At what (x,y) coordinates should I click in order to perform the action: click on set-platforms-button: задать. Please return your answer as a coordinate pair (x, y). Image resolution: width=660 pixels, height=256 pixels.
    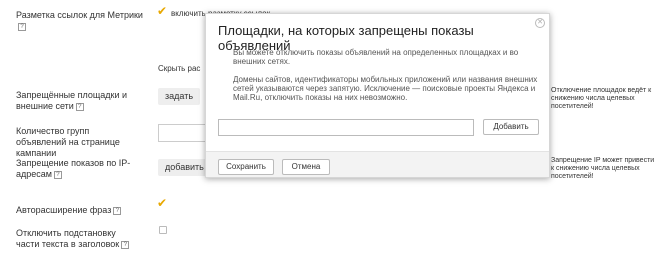
    Looking at the image, I should click on (179, 96).